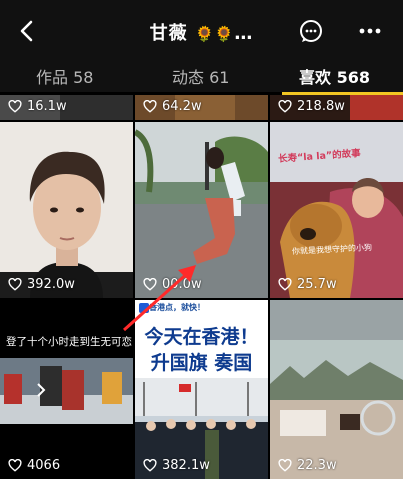 Image resolution: width=403 pixels, height=479 pixels. What do you see at coordinates (321, 106) in the screenshot?
I see `like-count-text: 218.8w` at bounding box center [321, 106].